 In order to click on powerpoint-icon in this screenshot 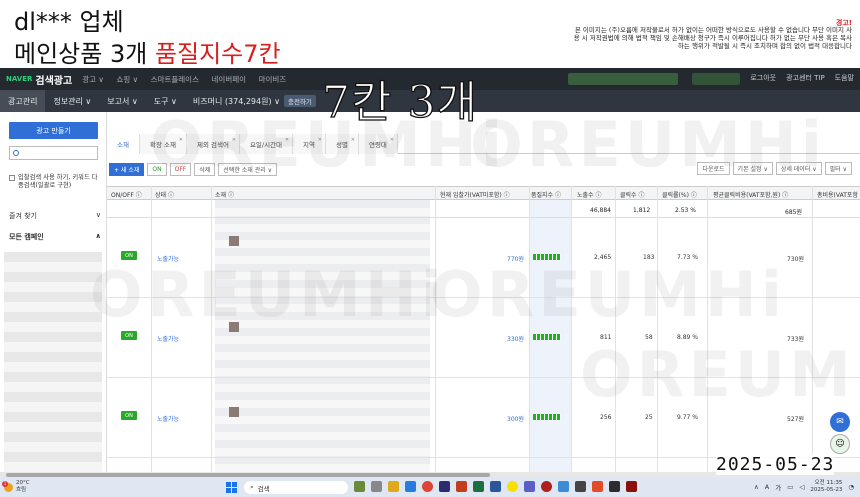, I will do `click(461, 486)`.